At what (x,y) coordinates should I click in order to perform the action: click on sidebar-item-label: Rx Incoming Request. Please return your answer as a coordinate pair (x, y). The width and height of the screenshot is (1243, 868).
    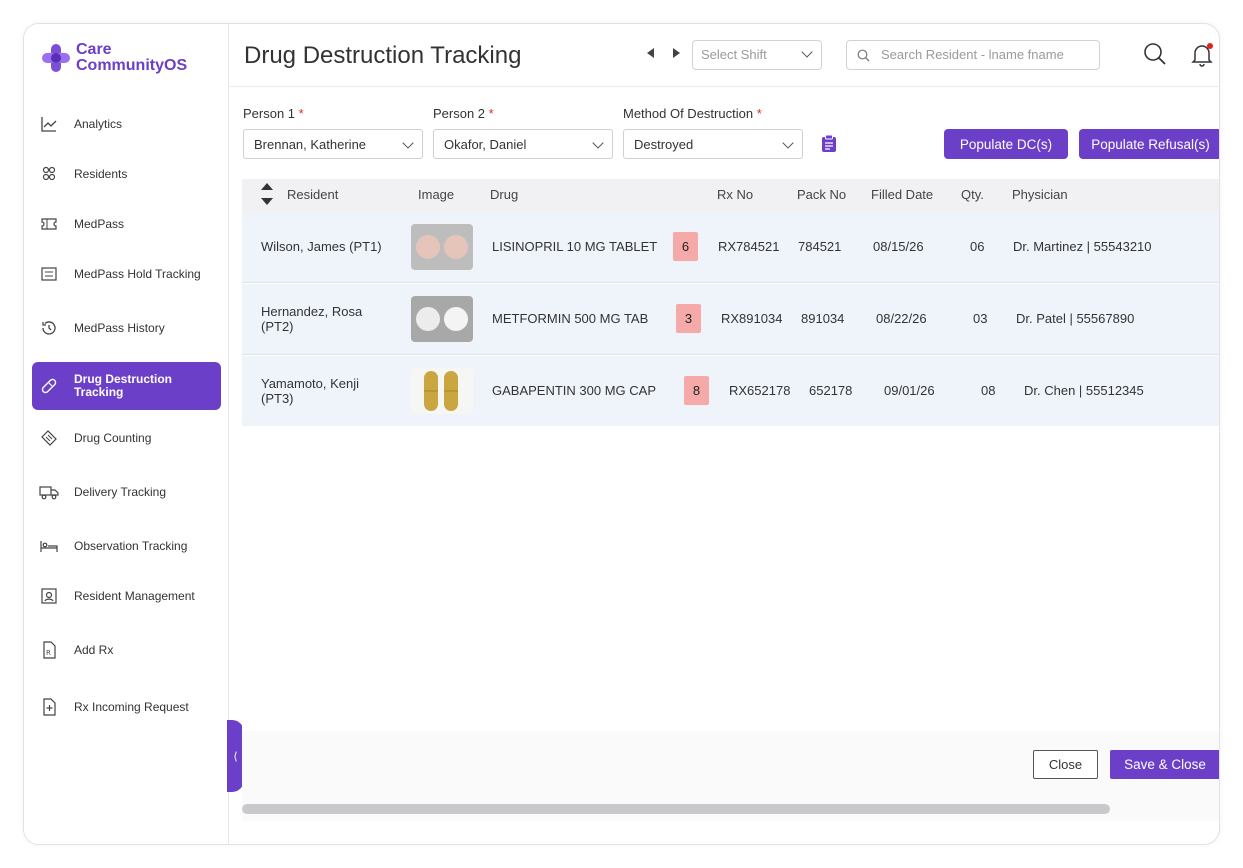
    Looking at the image, I should click on (131, 707).